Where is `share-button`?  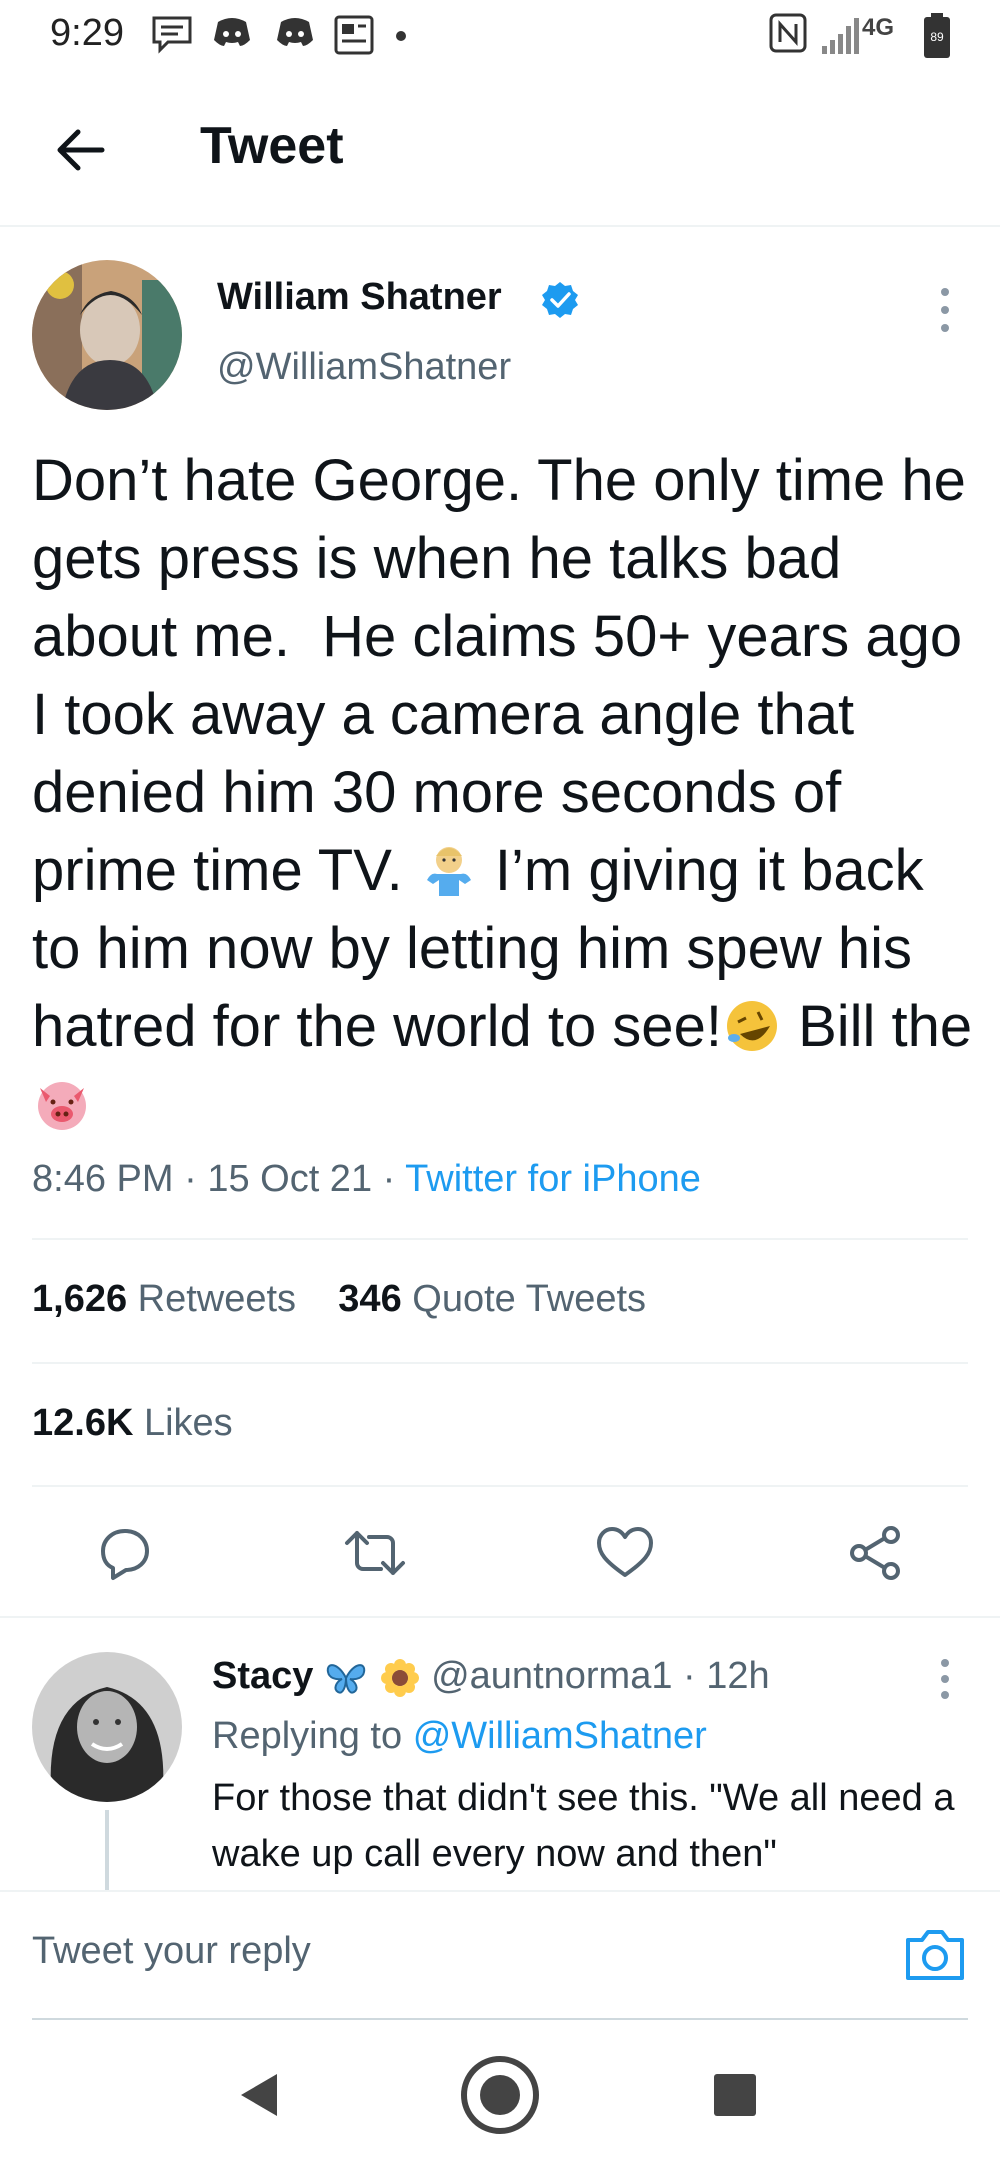 share-button is located at coordinates (875, 1552).